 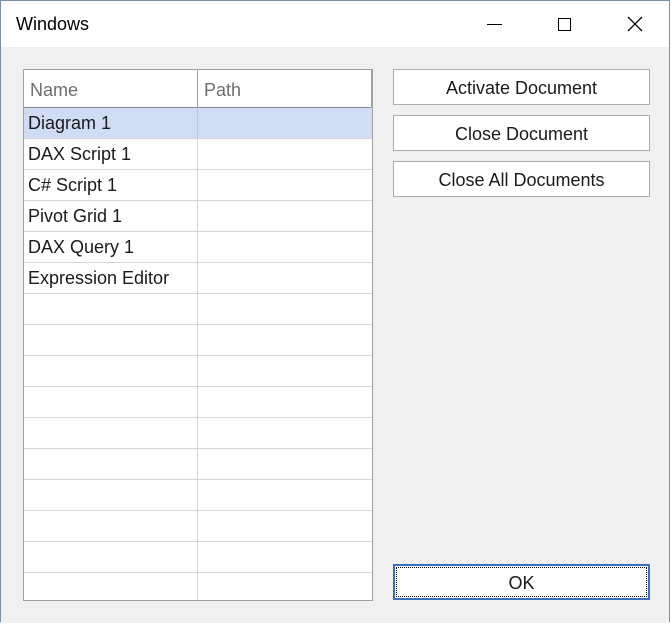 I want to click on ok-button-label: OK, so click(x=521, y=583).